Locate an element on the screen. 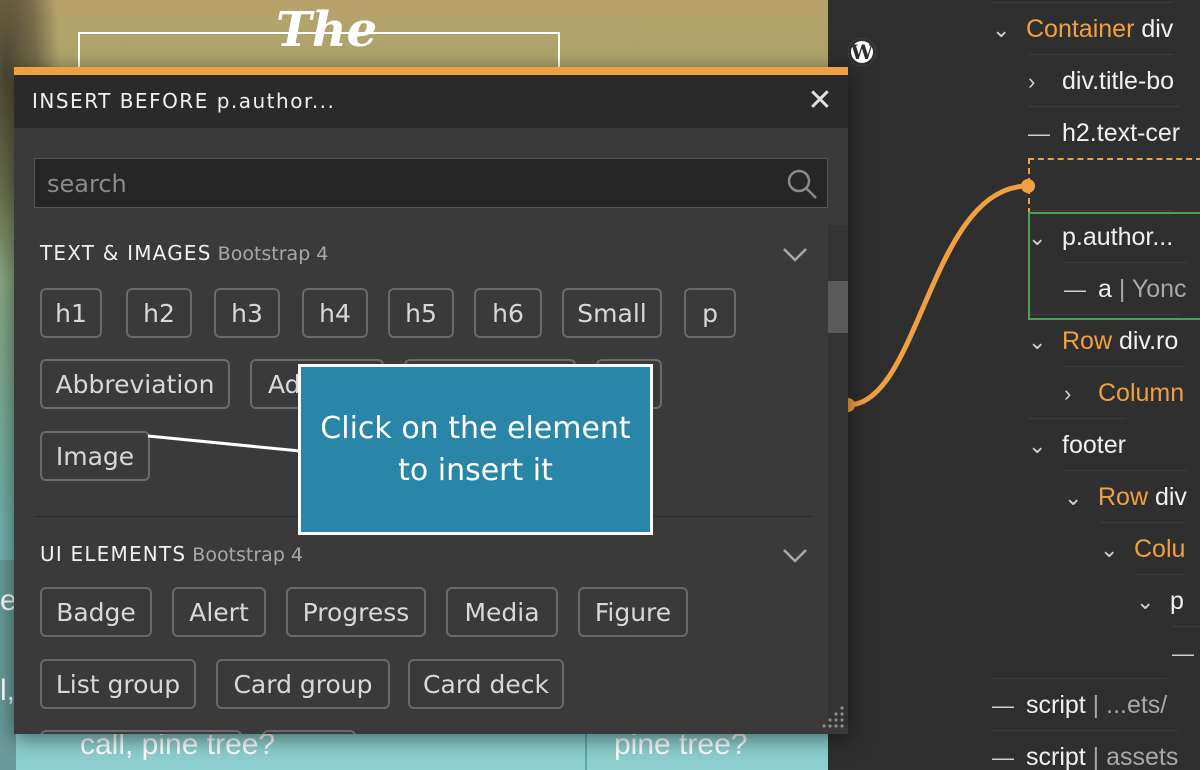 The width and height of the screenshot is (1200, 770). element-button-badge: Badge is located at coordinates (96, 612).